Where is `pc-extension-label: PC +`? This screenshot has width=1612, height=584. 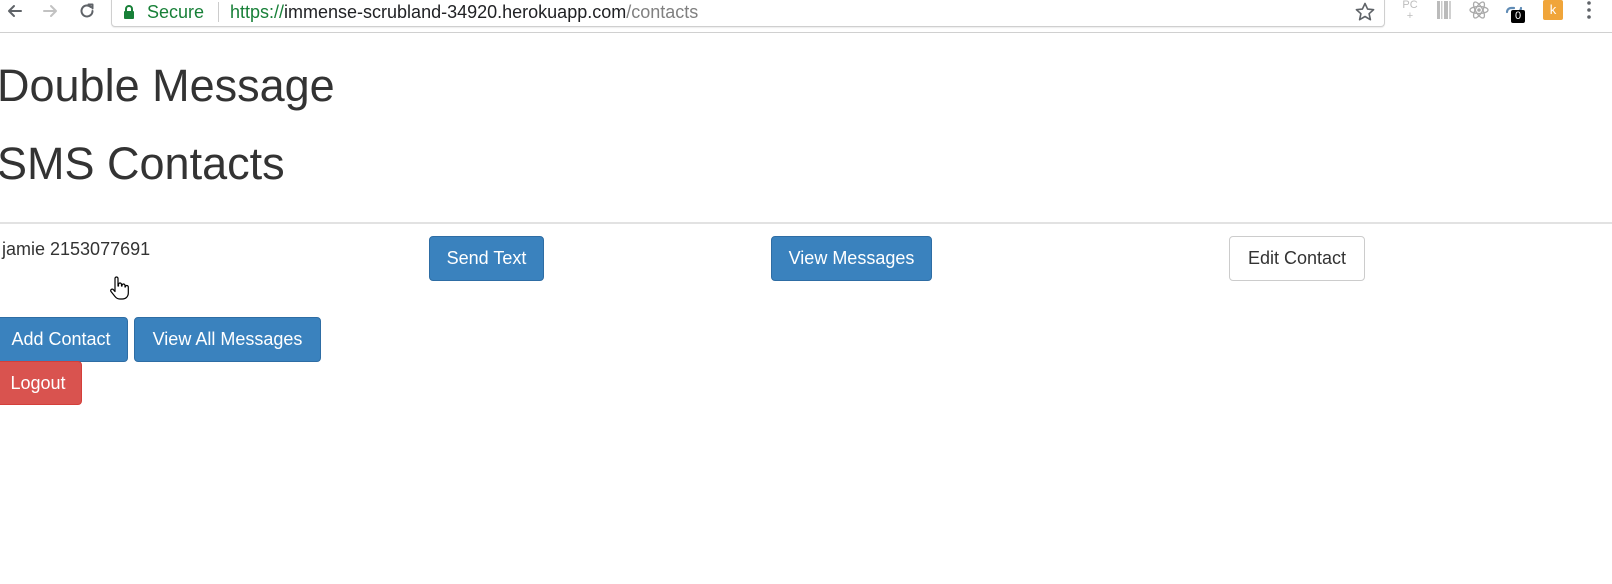 pc-extension-label: PC + is located at coordinates (1410, 11).